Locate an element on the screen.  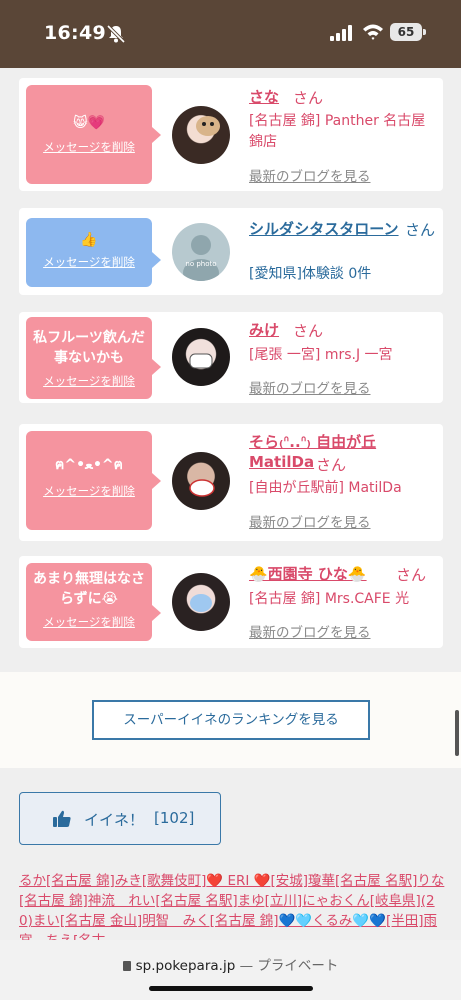
liker-link: 💙🩵くるみ🩵💙[半田] is located at coordinates (351, 921).